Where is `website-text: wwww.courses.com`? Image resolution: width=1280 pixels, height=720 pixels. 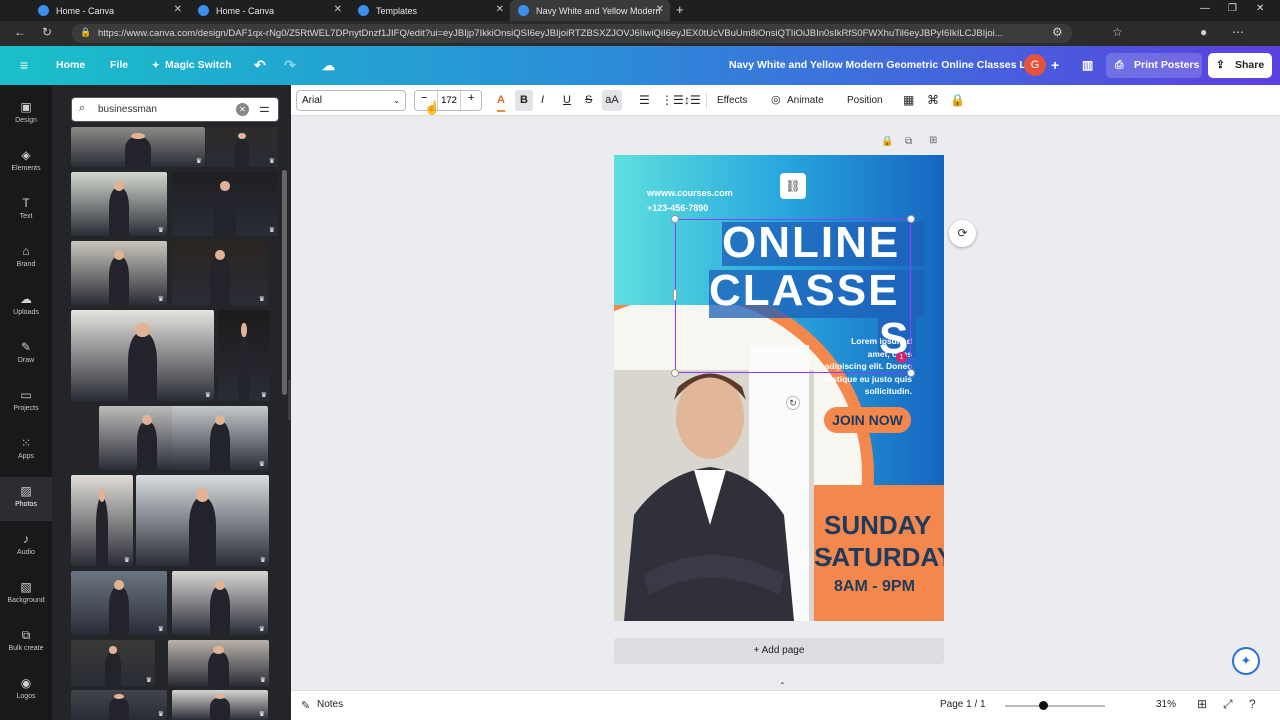
website-text: wwww.courses.com is located at coordinates (690, 193).